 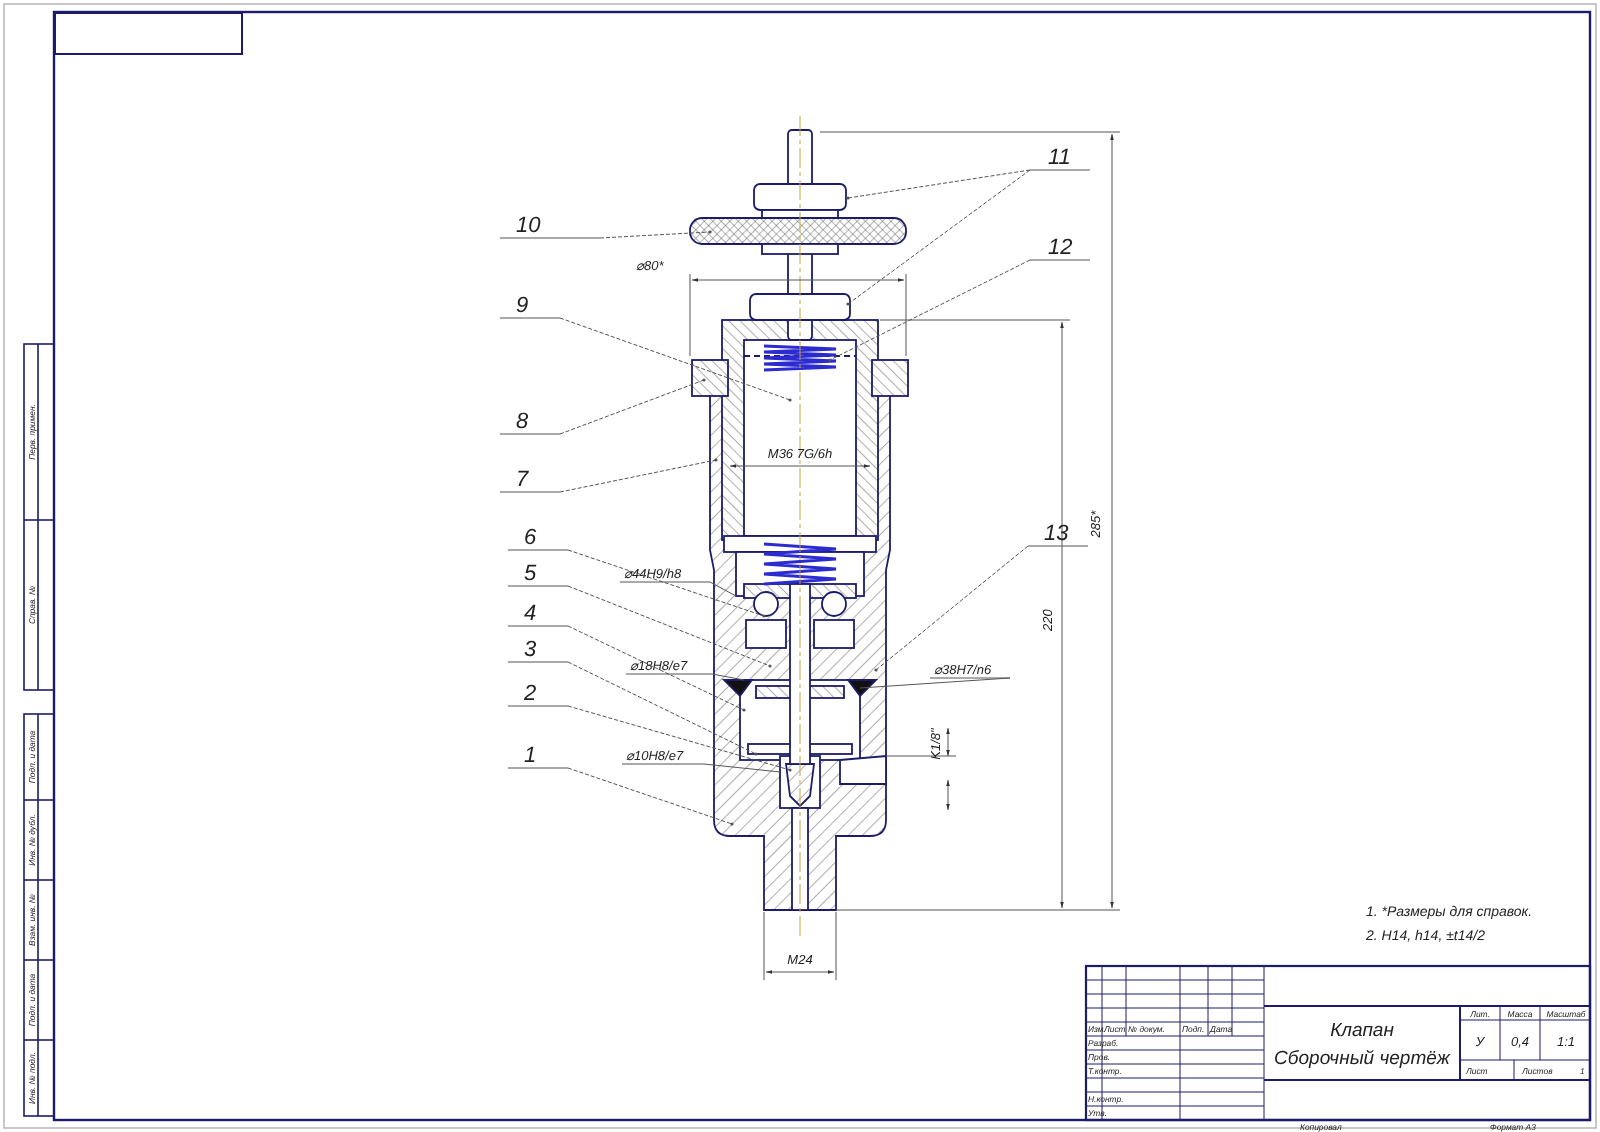 What do you see at coordinates (530, 650) in the screenshot?
I see `part-number: 3` at bounding box center [530, 650].